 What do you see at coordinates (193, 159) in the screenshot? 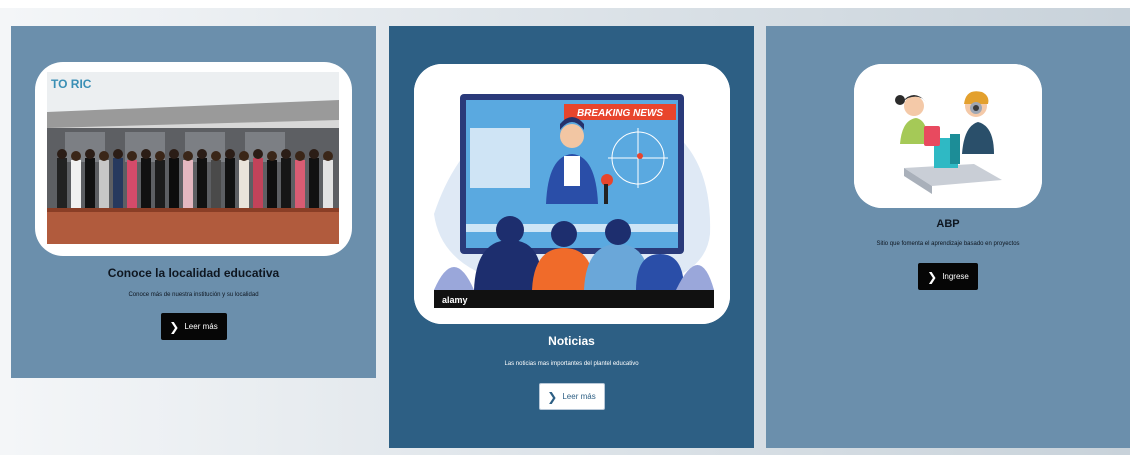
I see `school-photo: TO RIC` at bounding box center [193, 159].